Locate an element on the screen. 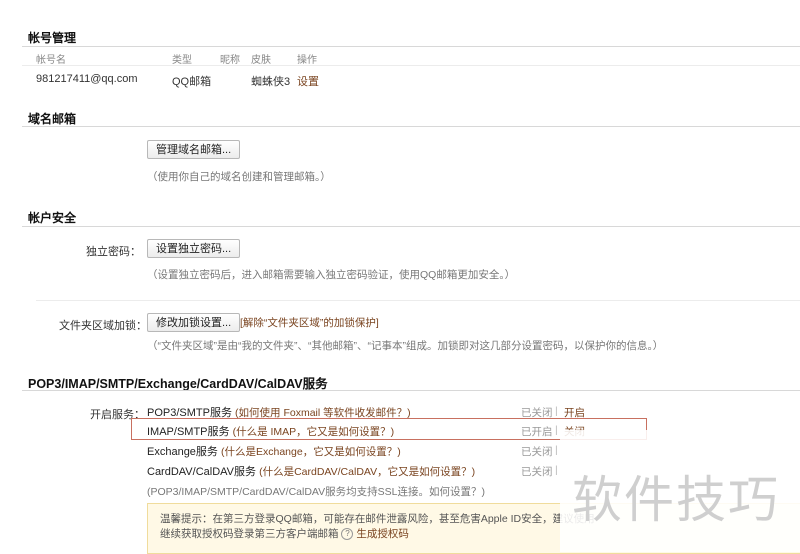 This screenshot has height=554, width=800. header-skin: 皮肤 is located at coordinates (261, 60).